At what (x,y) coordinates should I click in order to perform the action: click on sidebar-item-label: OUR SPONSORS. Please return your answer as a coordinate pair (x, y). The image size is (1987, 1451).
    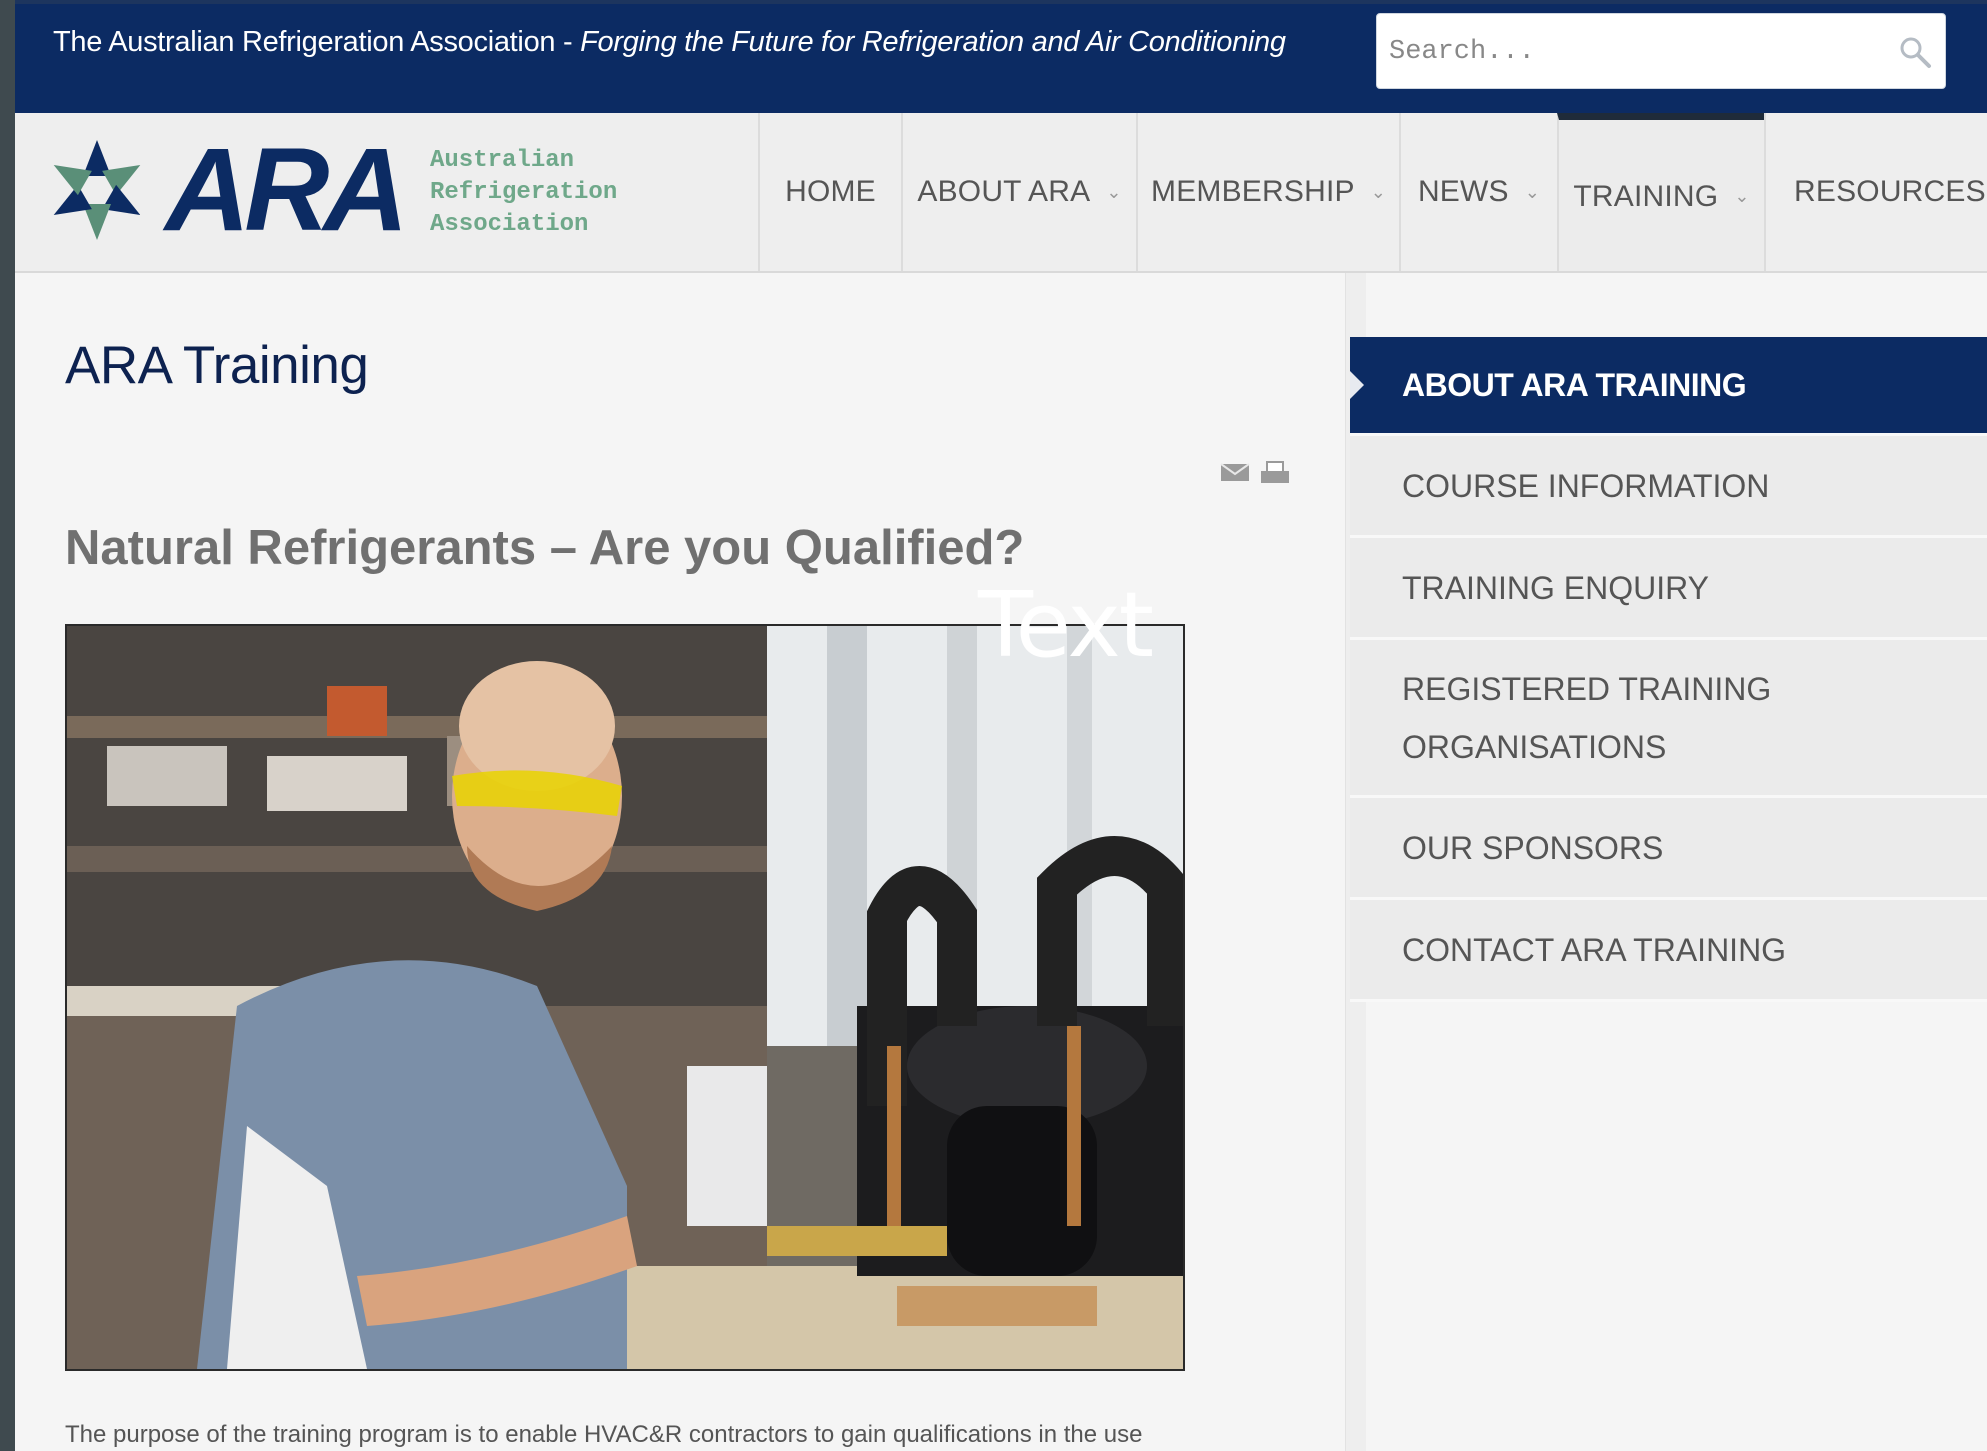
    Looking at the image, I should click on (1533, 847).